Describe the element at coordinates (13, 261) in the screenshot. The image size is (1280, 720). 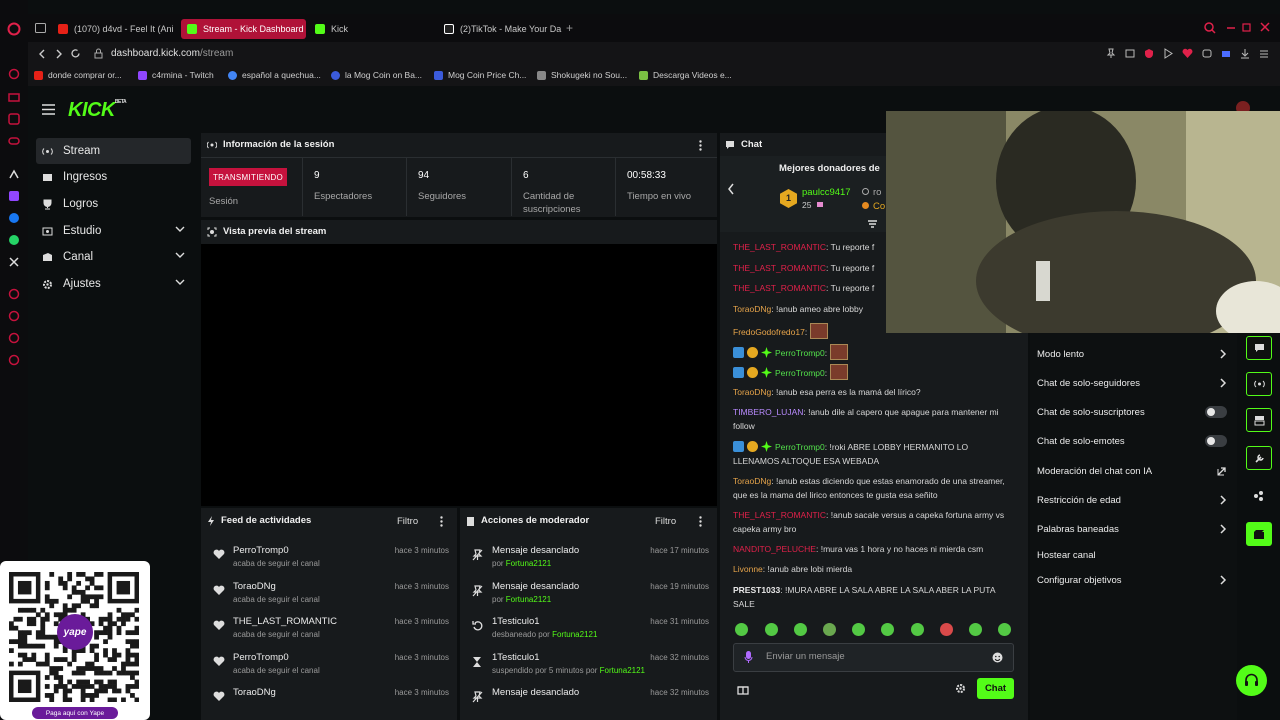
I see `x-icon` at that location.